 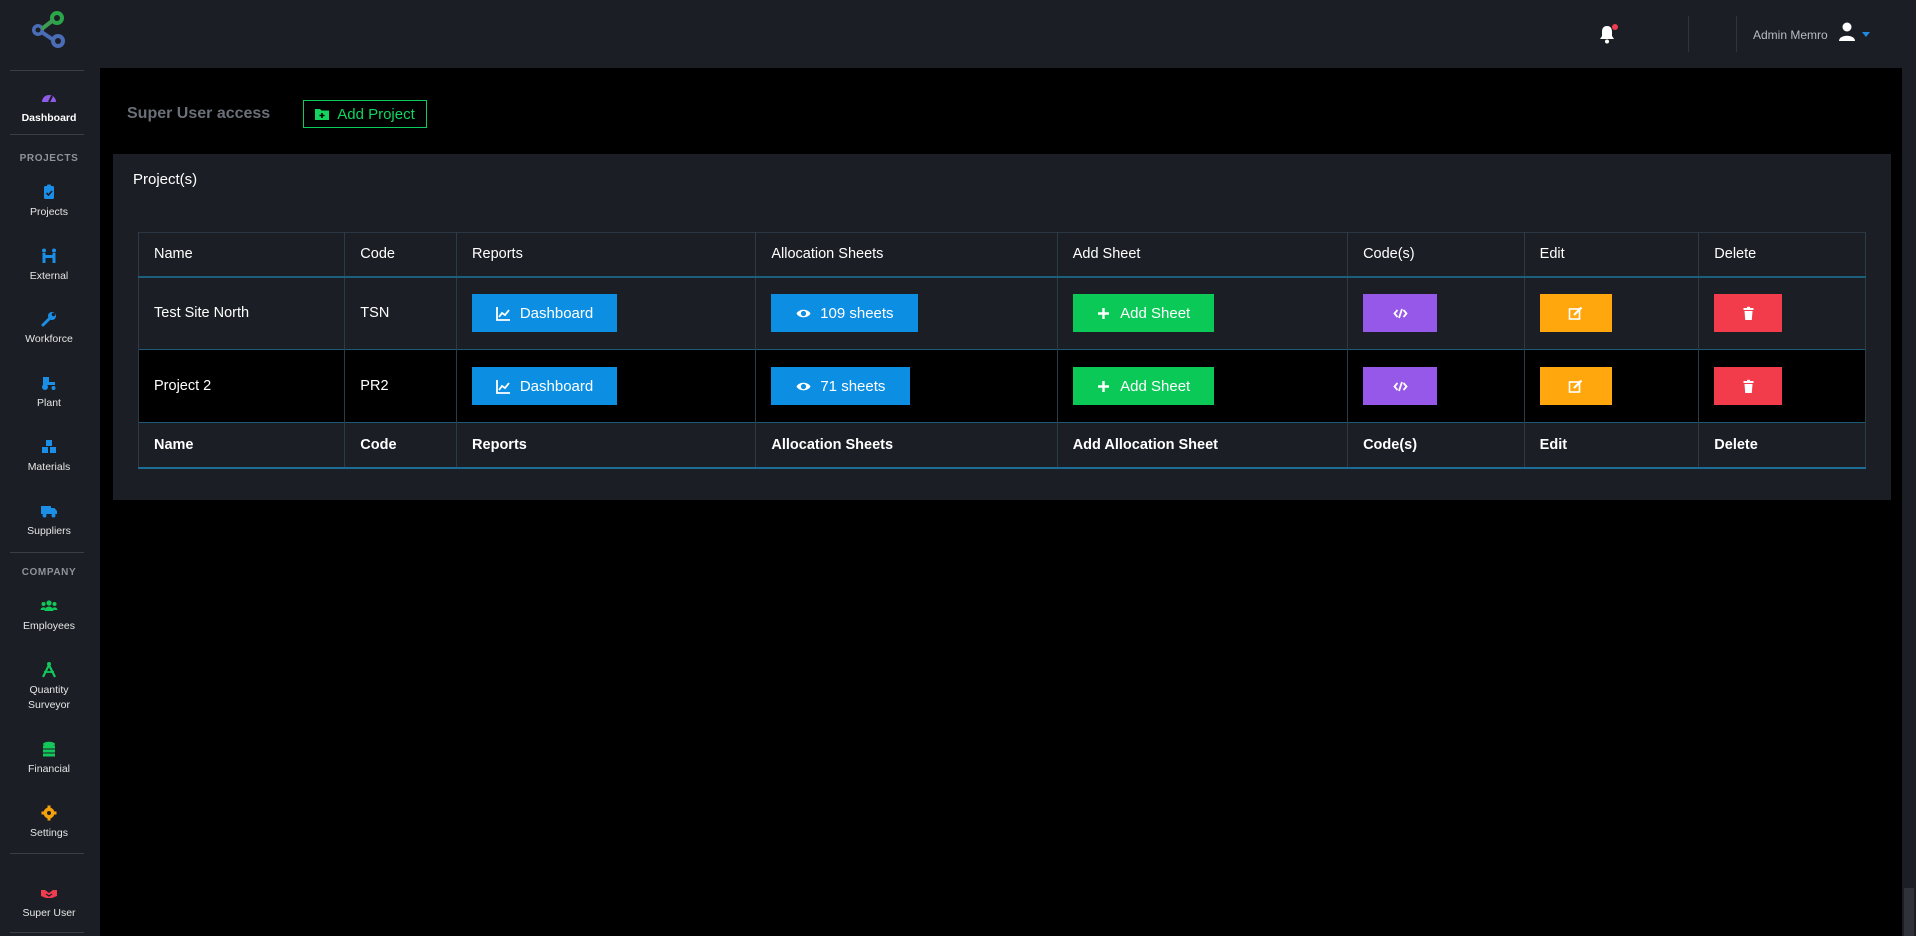 I want to click on project-code: PR2, so click(x=400, y=386).